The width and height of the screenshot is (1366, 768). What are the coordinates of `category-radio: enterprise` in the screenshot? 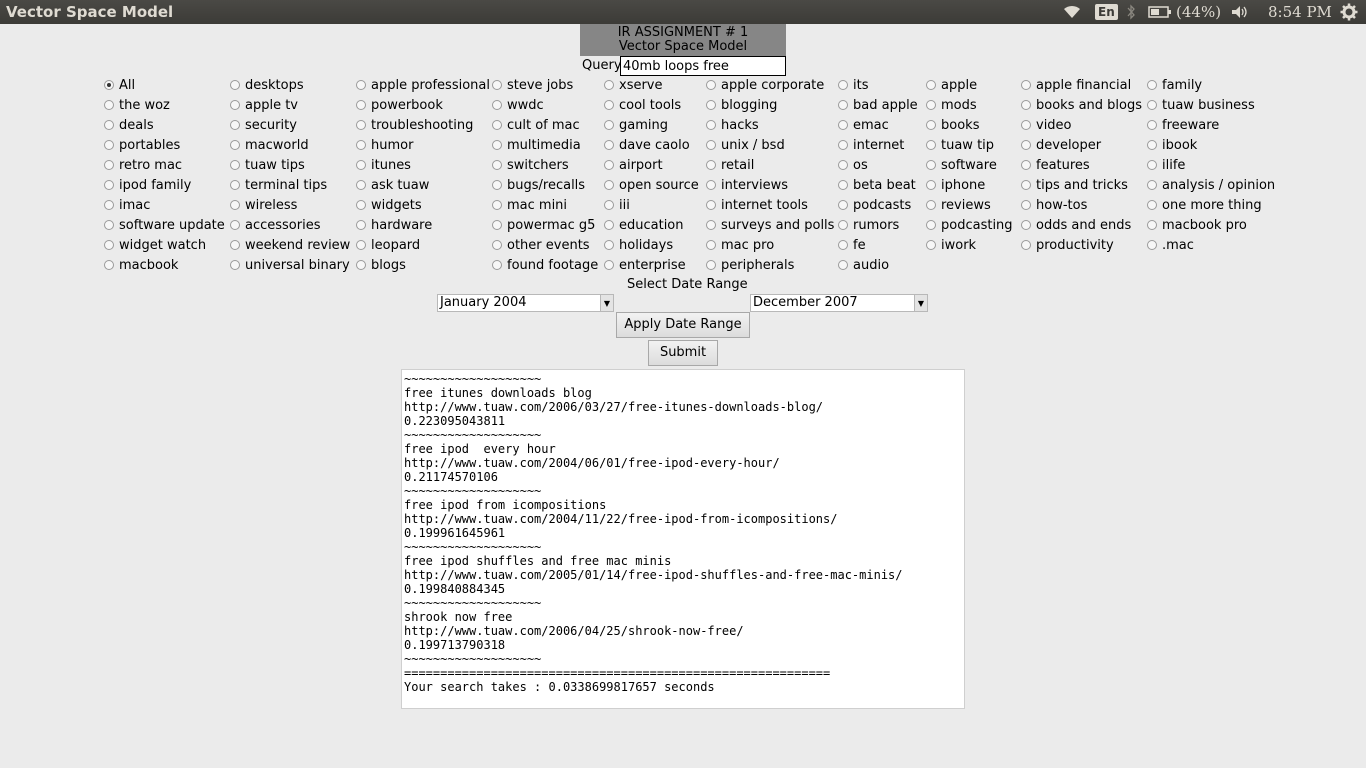 It's located at (645, 265).